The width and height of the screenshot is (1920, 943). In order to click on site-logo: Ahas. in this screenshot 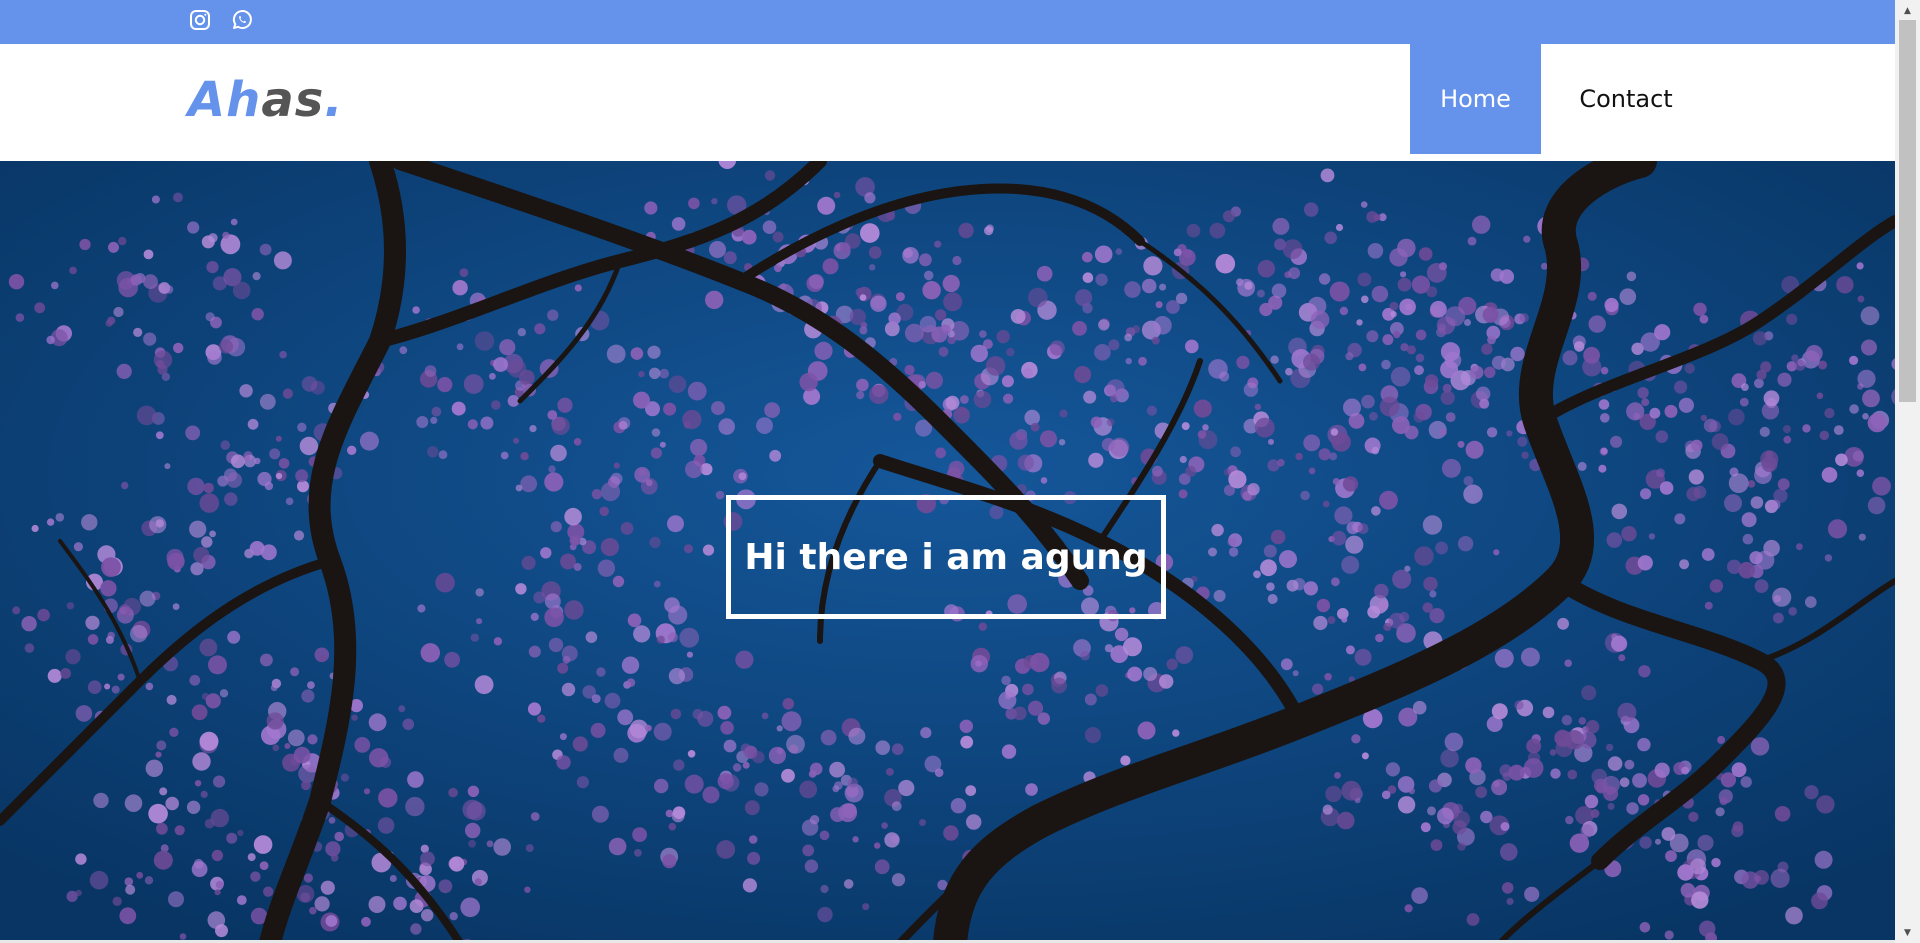, I will do `click(266, 100)`.